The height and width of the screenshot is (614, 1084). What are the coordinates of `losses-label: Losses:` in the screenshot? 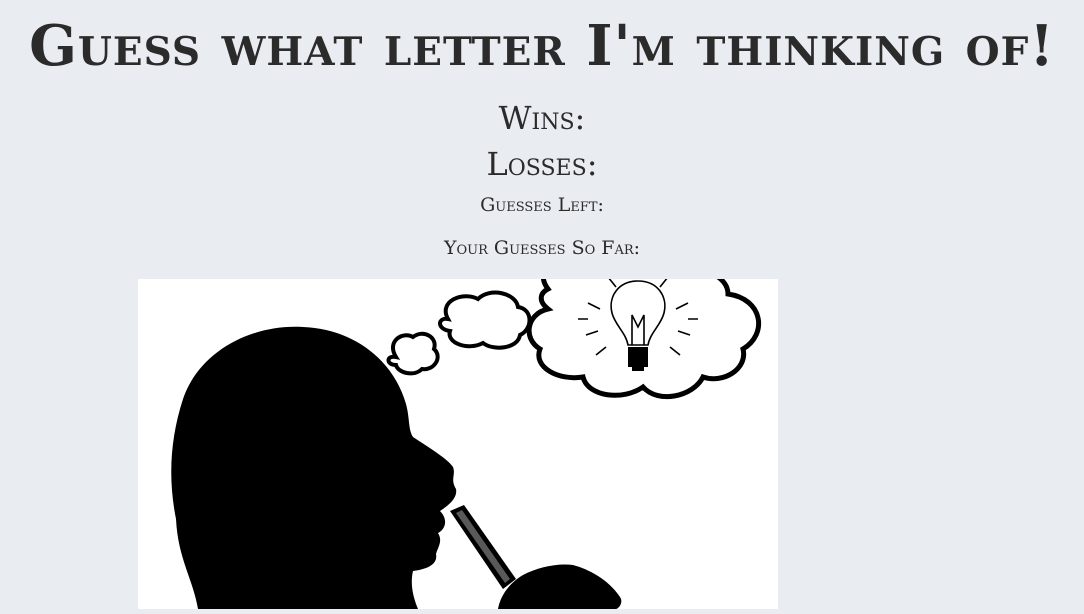 It's located at (542, 164).